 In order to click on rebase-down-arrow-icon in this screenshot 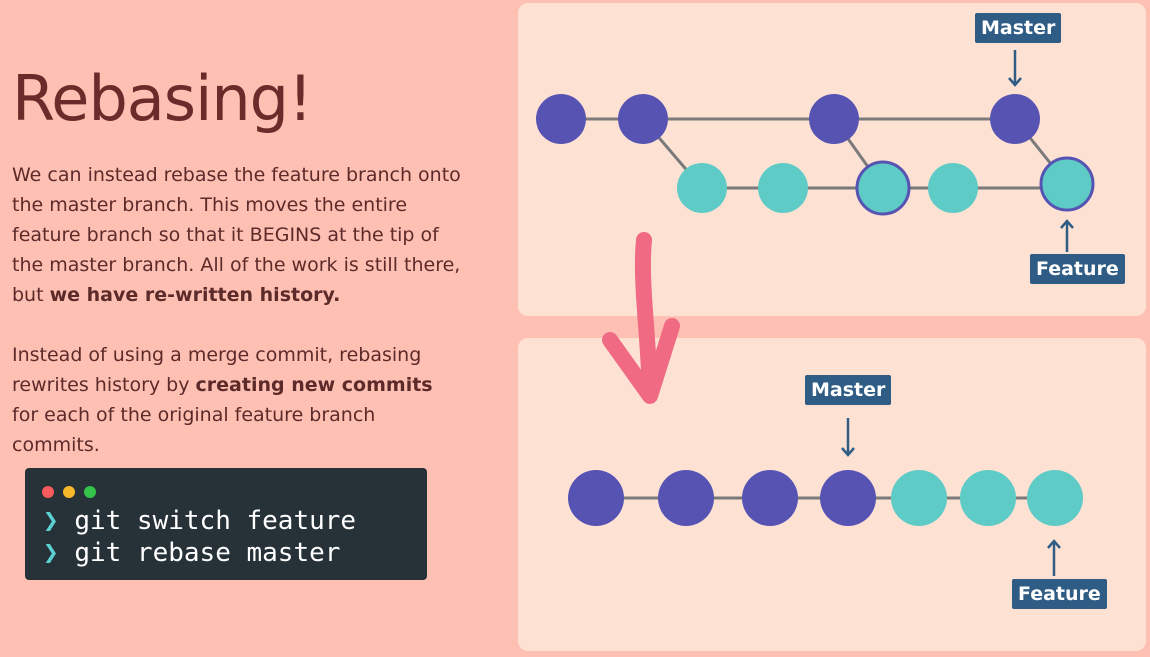, I will do `click(641, 318)`.